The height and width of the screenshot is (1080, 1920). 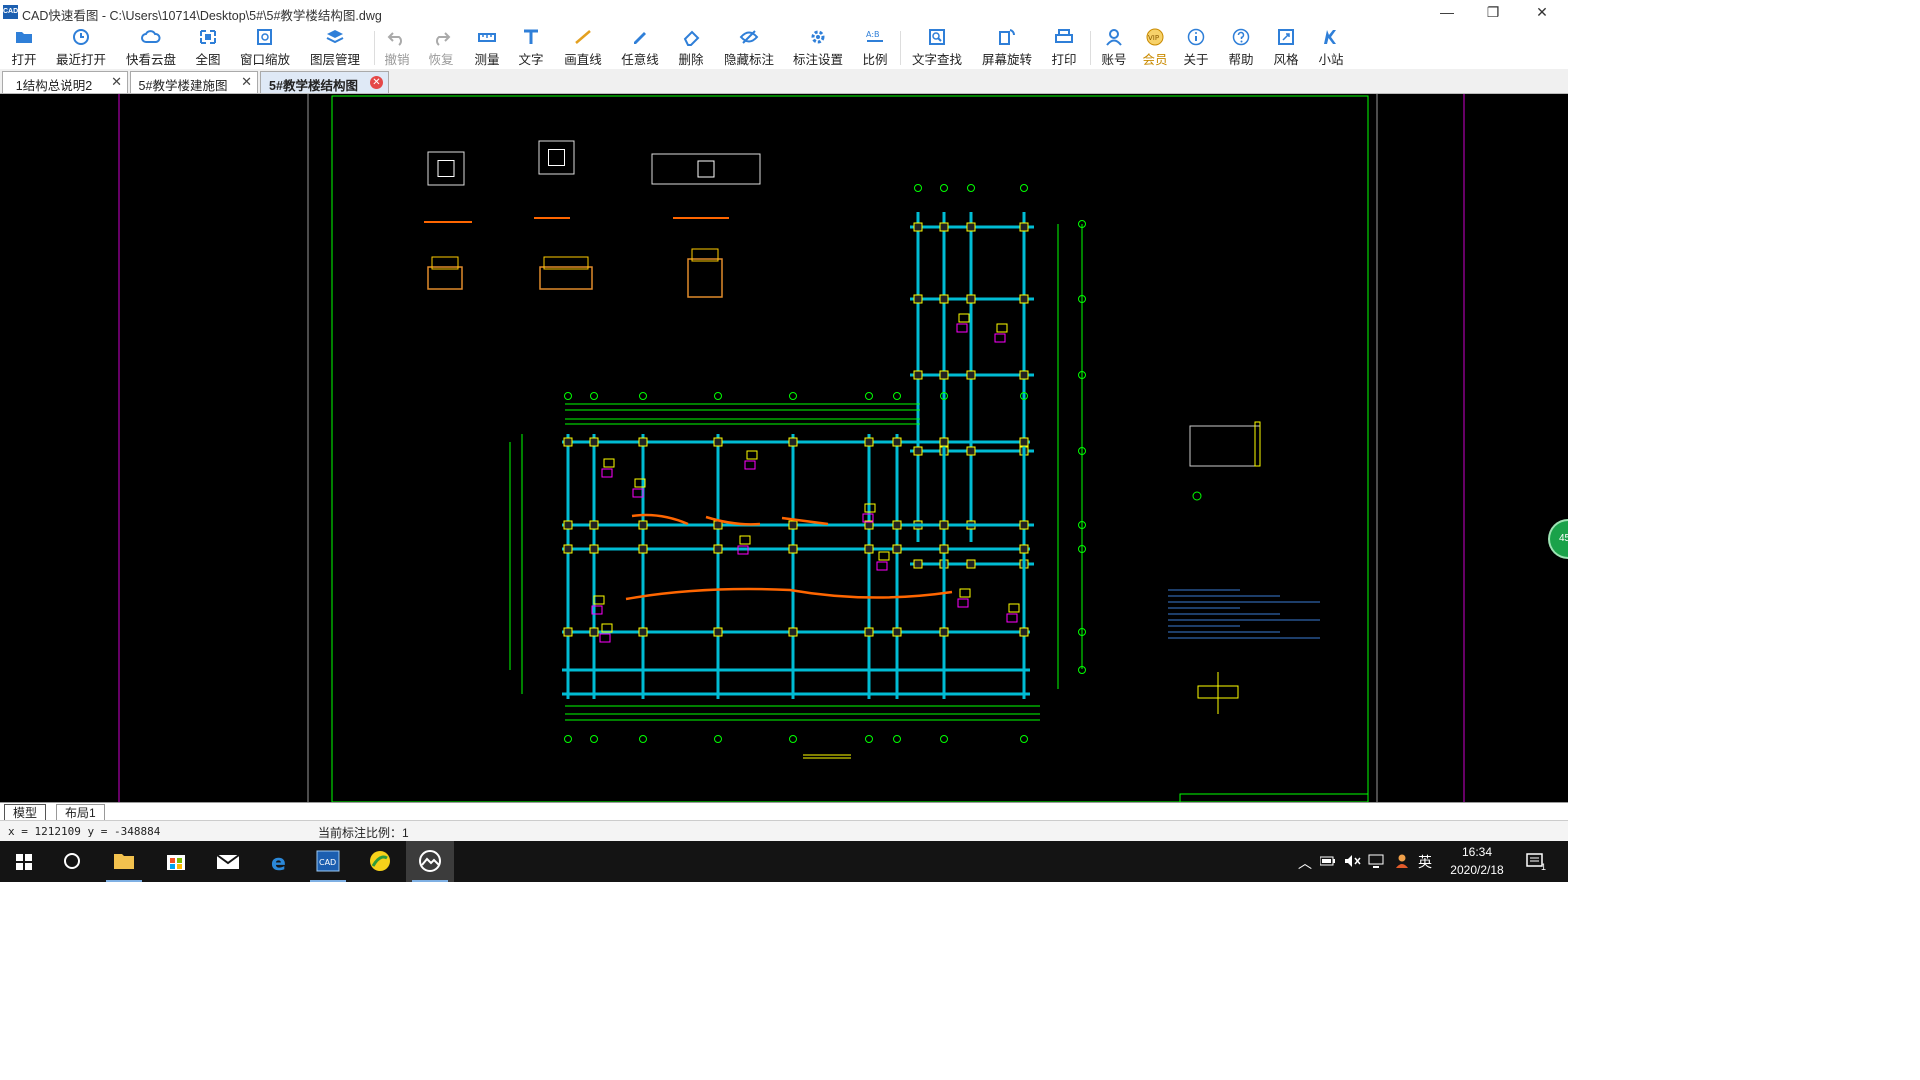 What do you see at coordinates (24, 60) in the screenshot?
I see `open-label: 打开` at bounding box center [24, 60].